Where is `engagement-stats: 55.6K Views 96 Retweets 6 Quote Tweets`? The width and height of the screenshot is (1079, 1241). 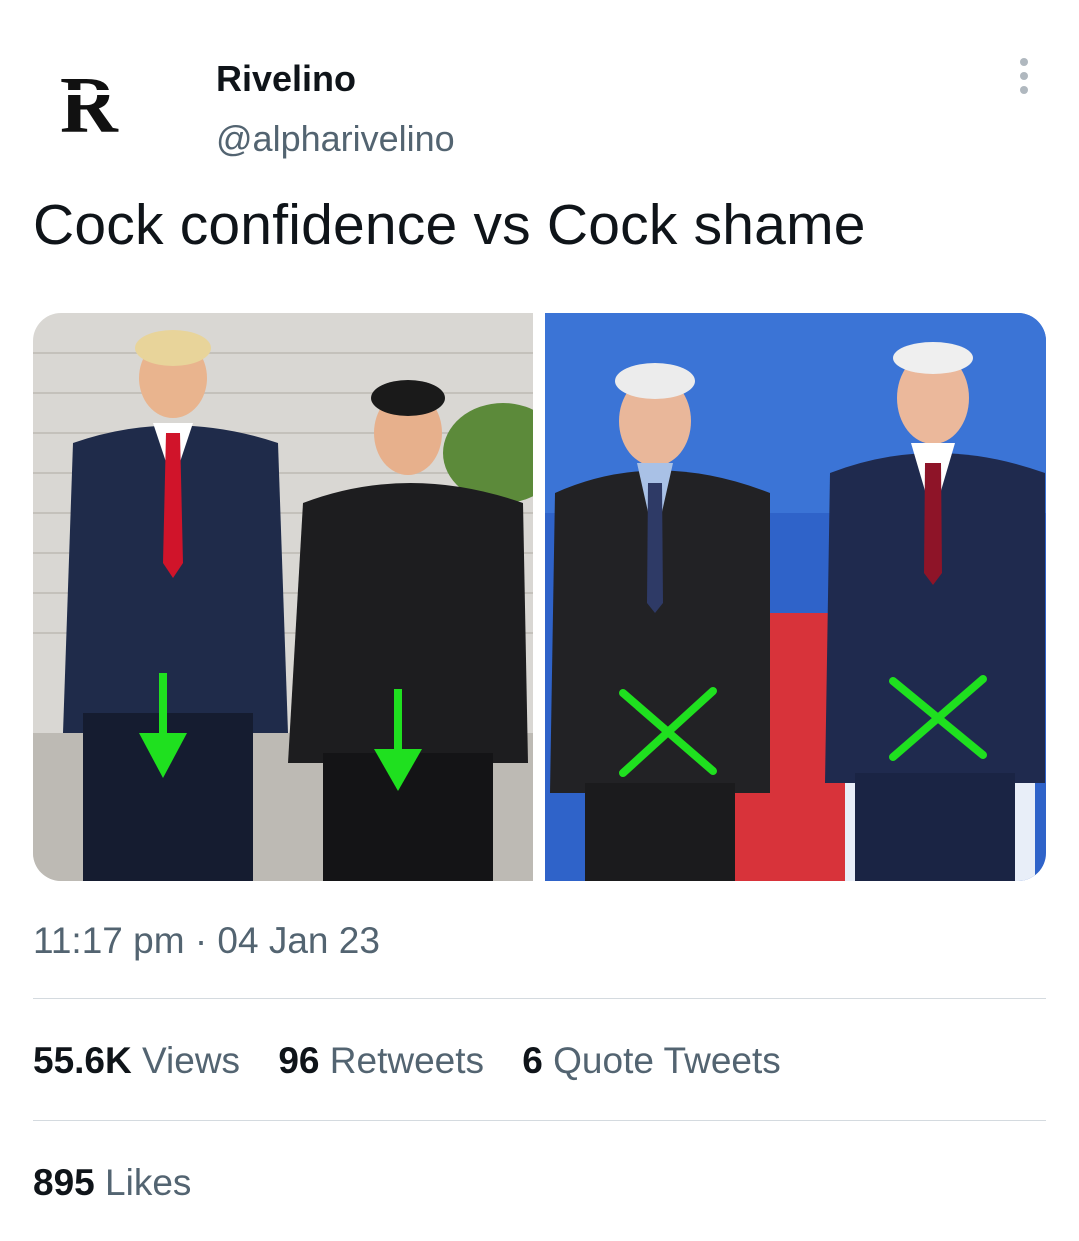
engagement-stats: 55.6K Views 96 Retweets 6 Quote Tweets is located at coordinates (421, 1061).